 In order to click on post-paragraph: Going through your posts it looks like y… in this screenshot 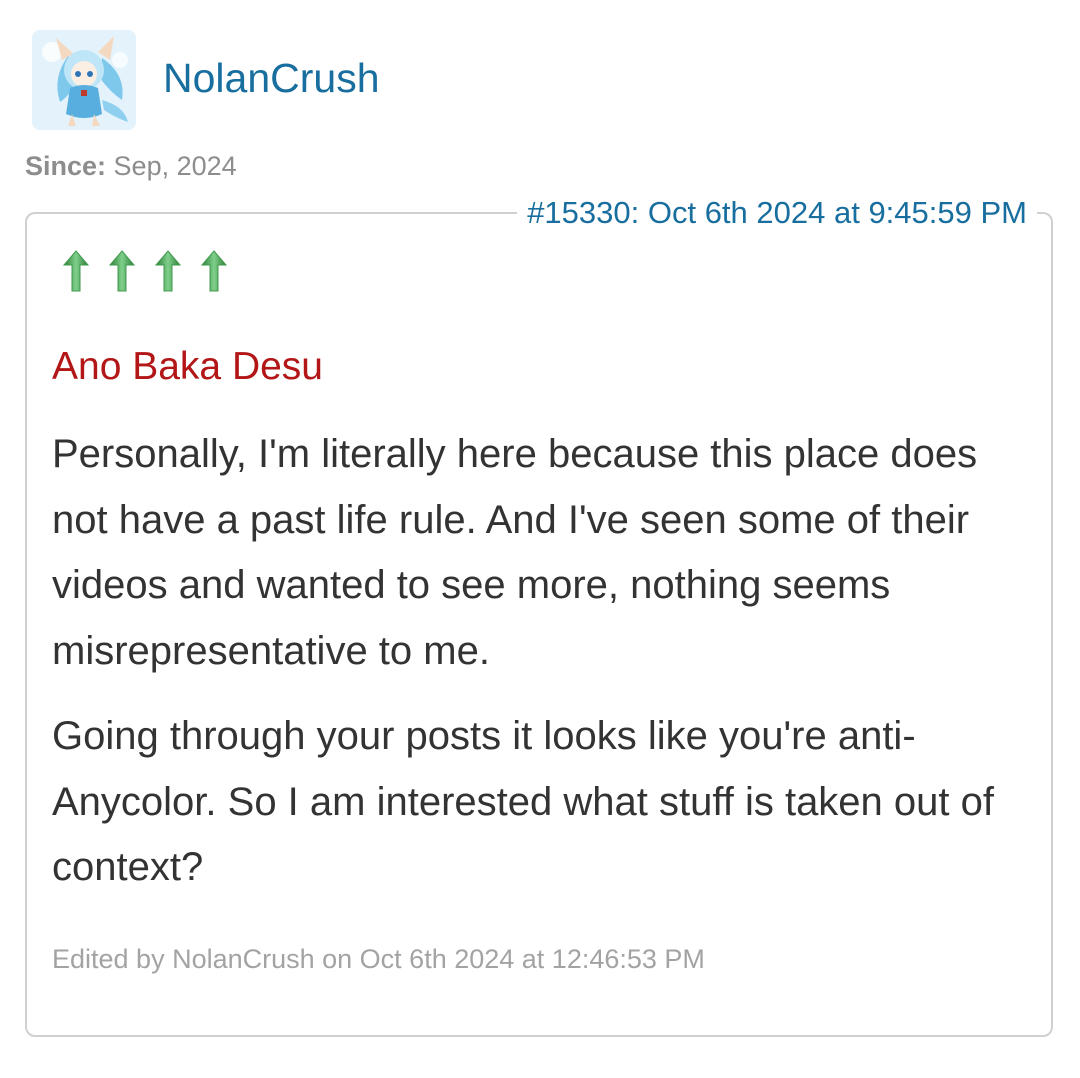, I will do `click(523, 801)`.